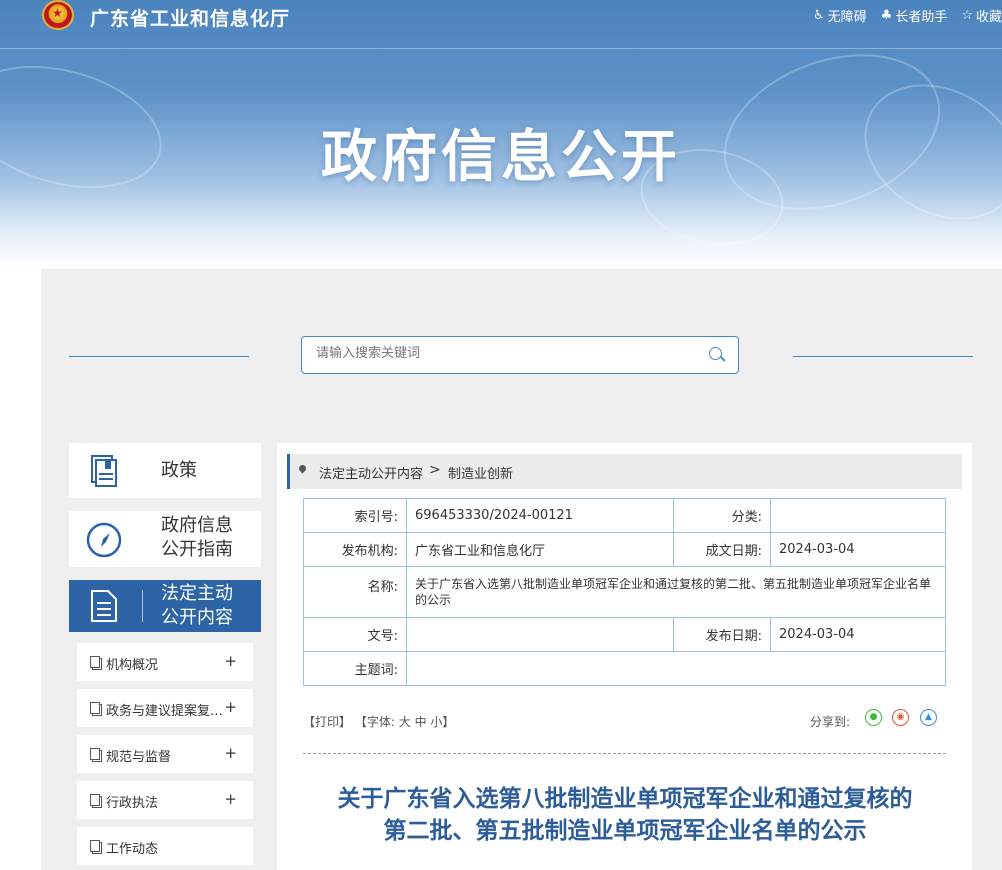 The height and width of the screenshot is (870, 1002). What do you see at coordinates (132, 665) in the screenshot?
I see `sidebar-item-label: 机构概况` at bounding box center [132, 665].